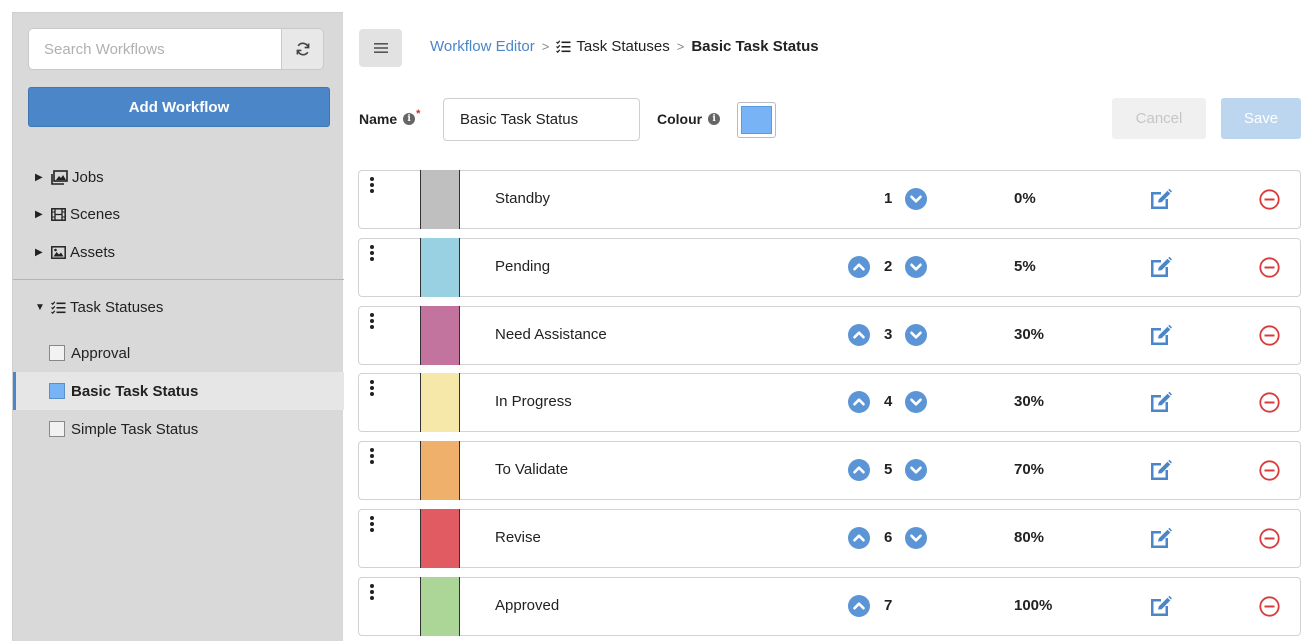 The height and width of the screenshot is (641, 1306). What do you see at coordinates (69, 177) in the screenshot?
I see `tree-item-jobs: ▶ Jobs` at bounding box center [69, 177].